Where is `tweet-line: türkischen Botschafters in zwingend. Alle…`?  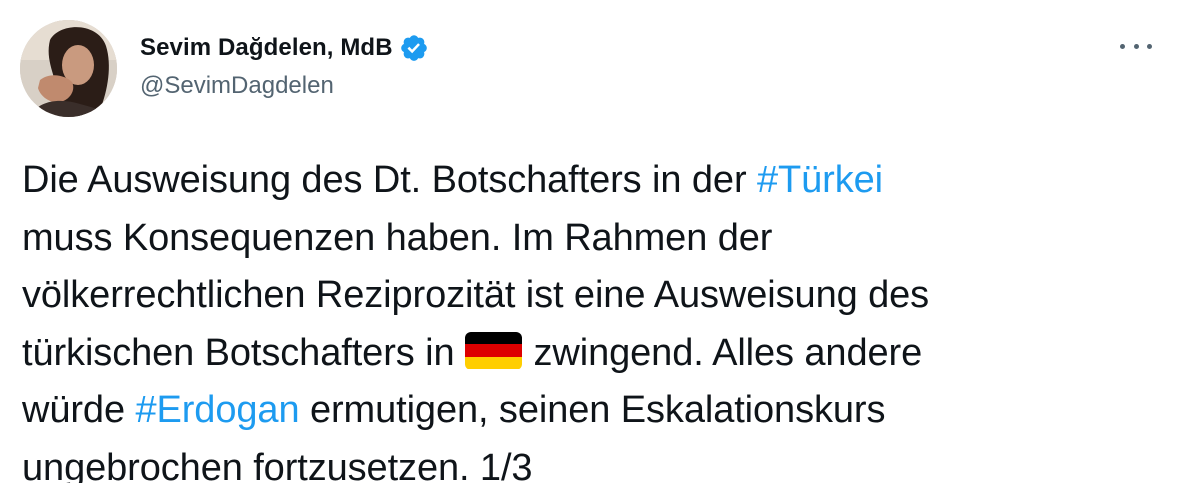
tweet-line: türkischen Botschafters in zwingend. Alle… is located at coordinates (592, 354).